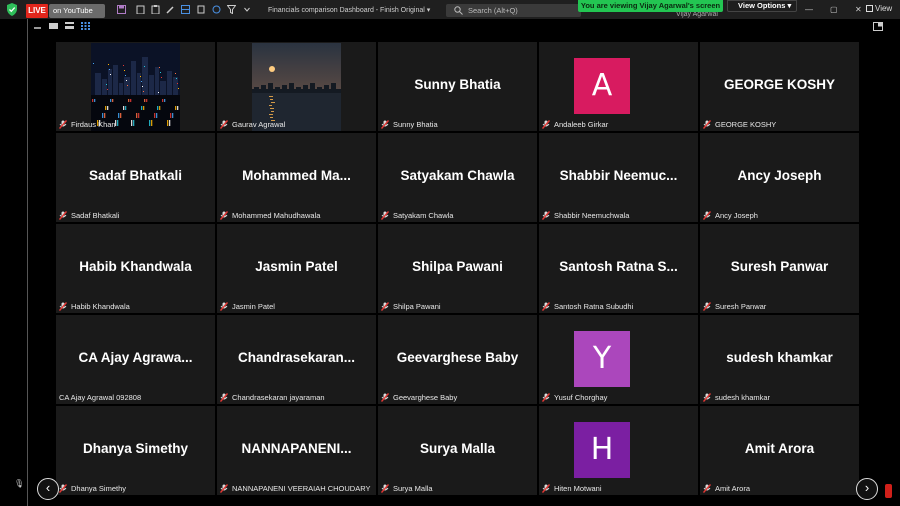 Image resolution: width=900 pixels, height=506 pixels. I want to click on participant-name-label: Geevarghese Baby, so click(419, 397).